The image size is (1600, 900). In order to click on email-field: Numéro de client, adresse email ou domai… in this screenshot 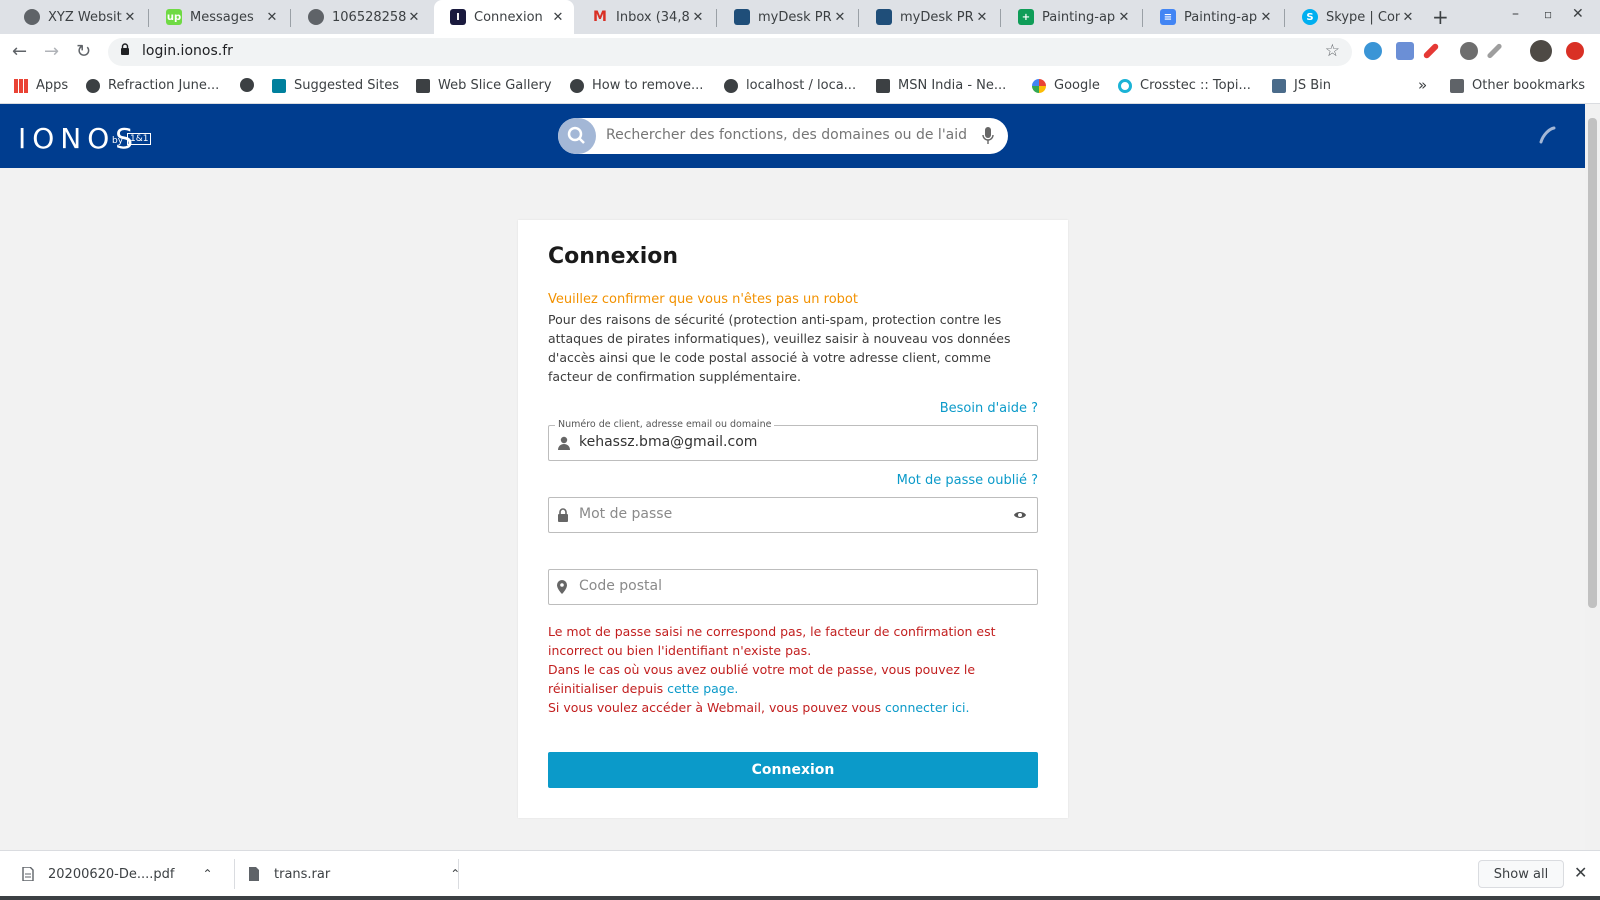, I will do `click(793, 440)`.